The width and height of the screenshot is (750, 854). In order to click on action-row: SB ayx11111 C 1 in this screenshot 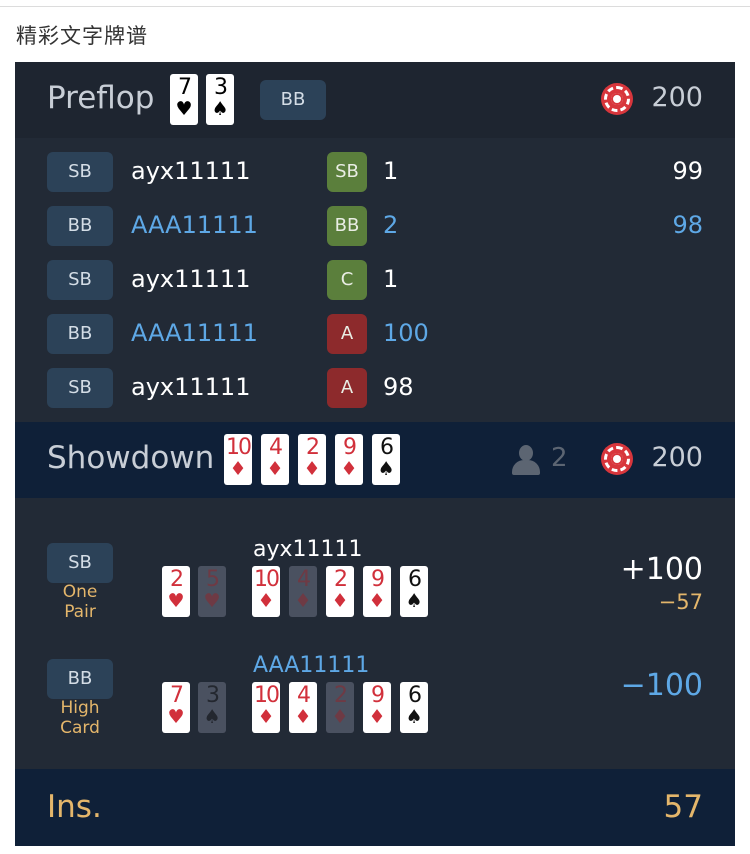, I will do `click(375, 281)`.